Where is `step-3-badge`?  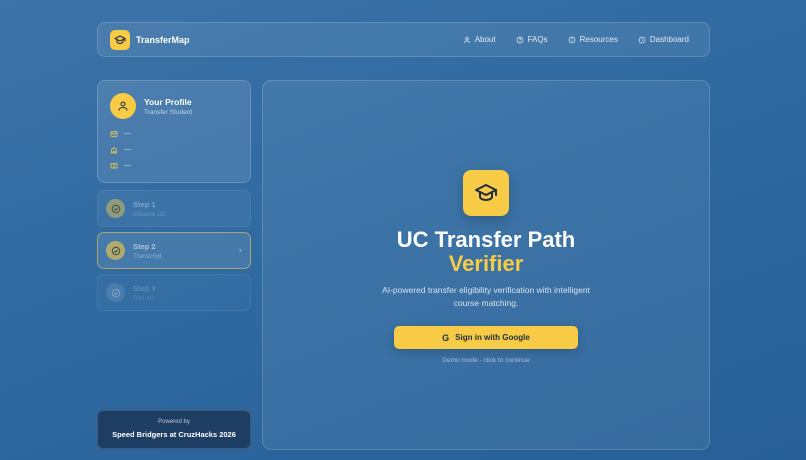 step-3-badge is located at coordinates (115, 292).